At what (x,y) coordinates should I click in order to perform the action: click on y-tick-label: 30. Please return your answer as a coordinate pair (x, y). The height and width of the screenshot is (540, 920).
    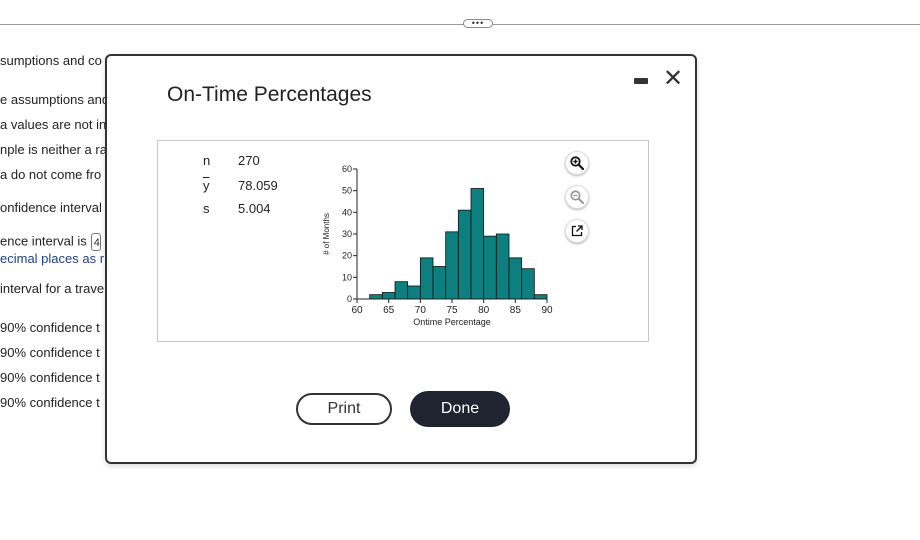
    Looking at the image, I should click on (347, 234).